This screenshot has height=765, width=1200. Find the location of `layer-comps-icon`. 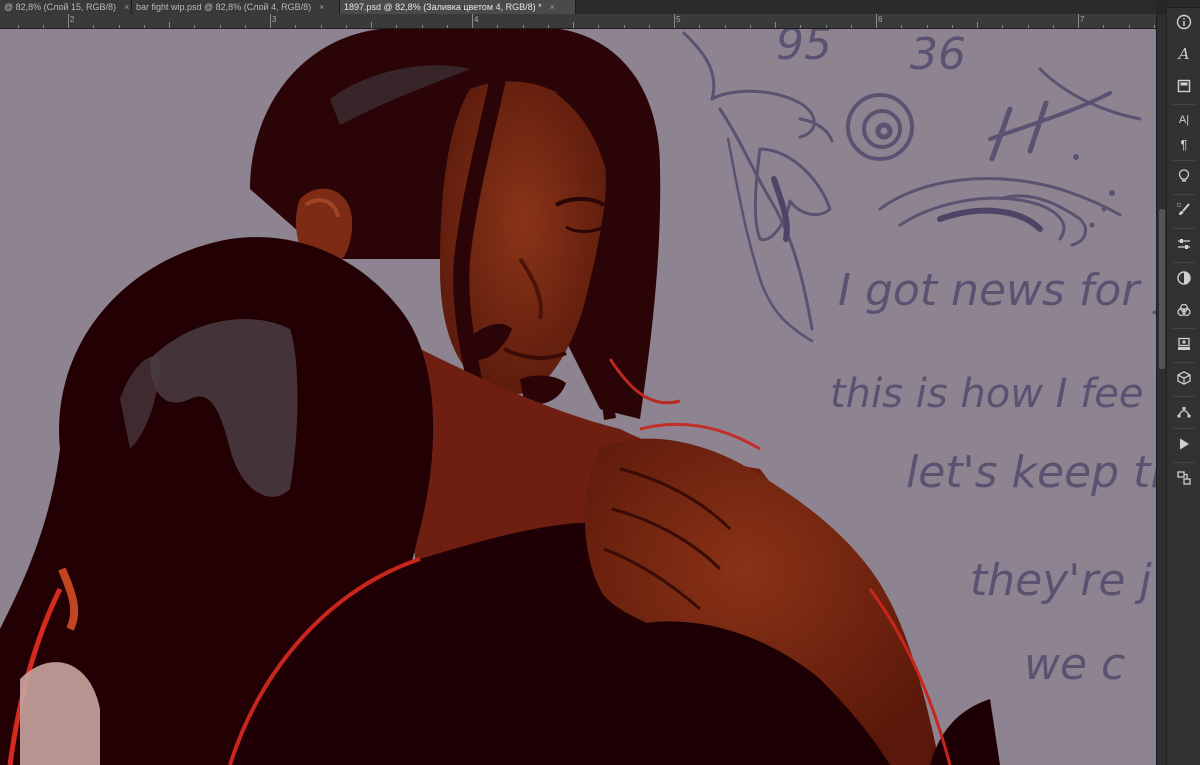

layer-comps-icon is located at coordinates (1184, 344).